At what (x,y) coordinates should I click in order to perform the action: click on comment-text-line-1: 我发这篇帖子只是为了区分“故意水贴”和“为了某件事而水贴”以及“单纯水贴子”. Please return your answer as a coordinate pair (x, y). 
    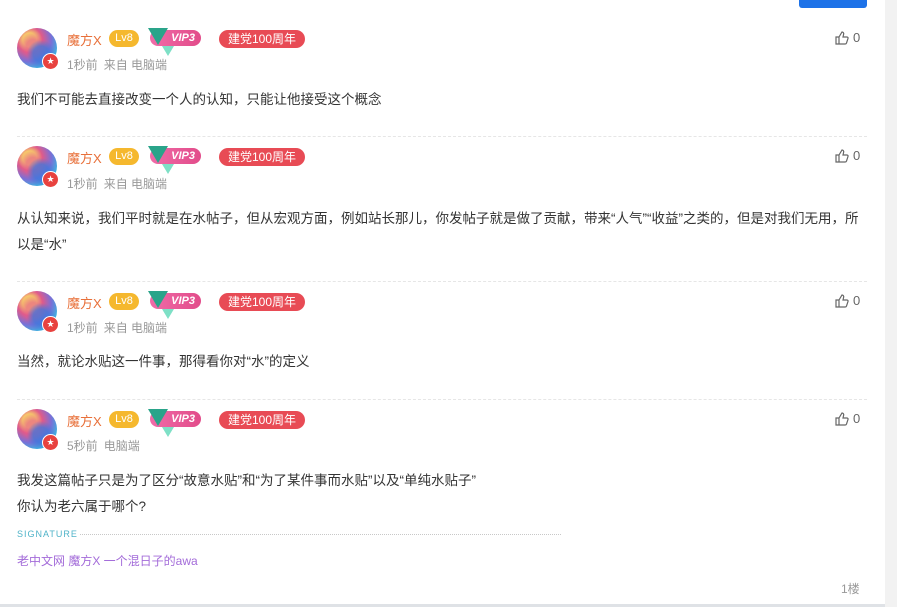
    Looking at the image, I should click on (246, 480).